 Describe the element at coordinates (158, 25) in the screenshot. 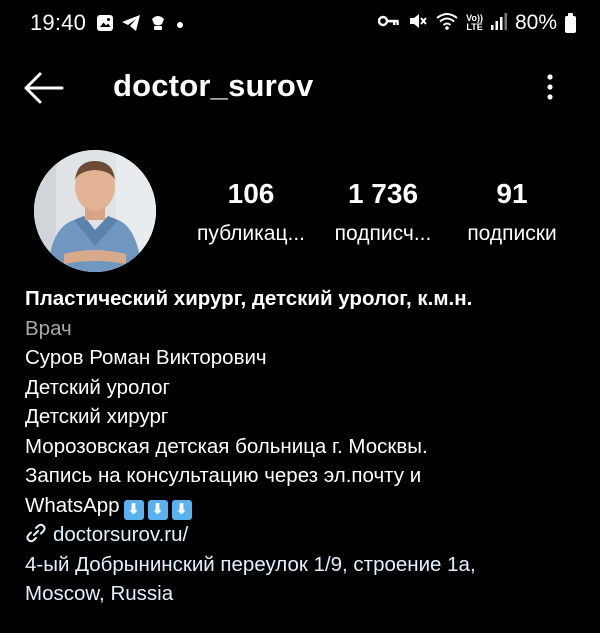

I see `pin-icon` at that location.